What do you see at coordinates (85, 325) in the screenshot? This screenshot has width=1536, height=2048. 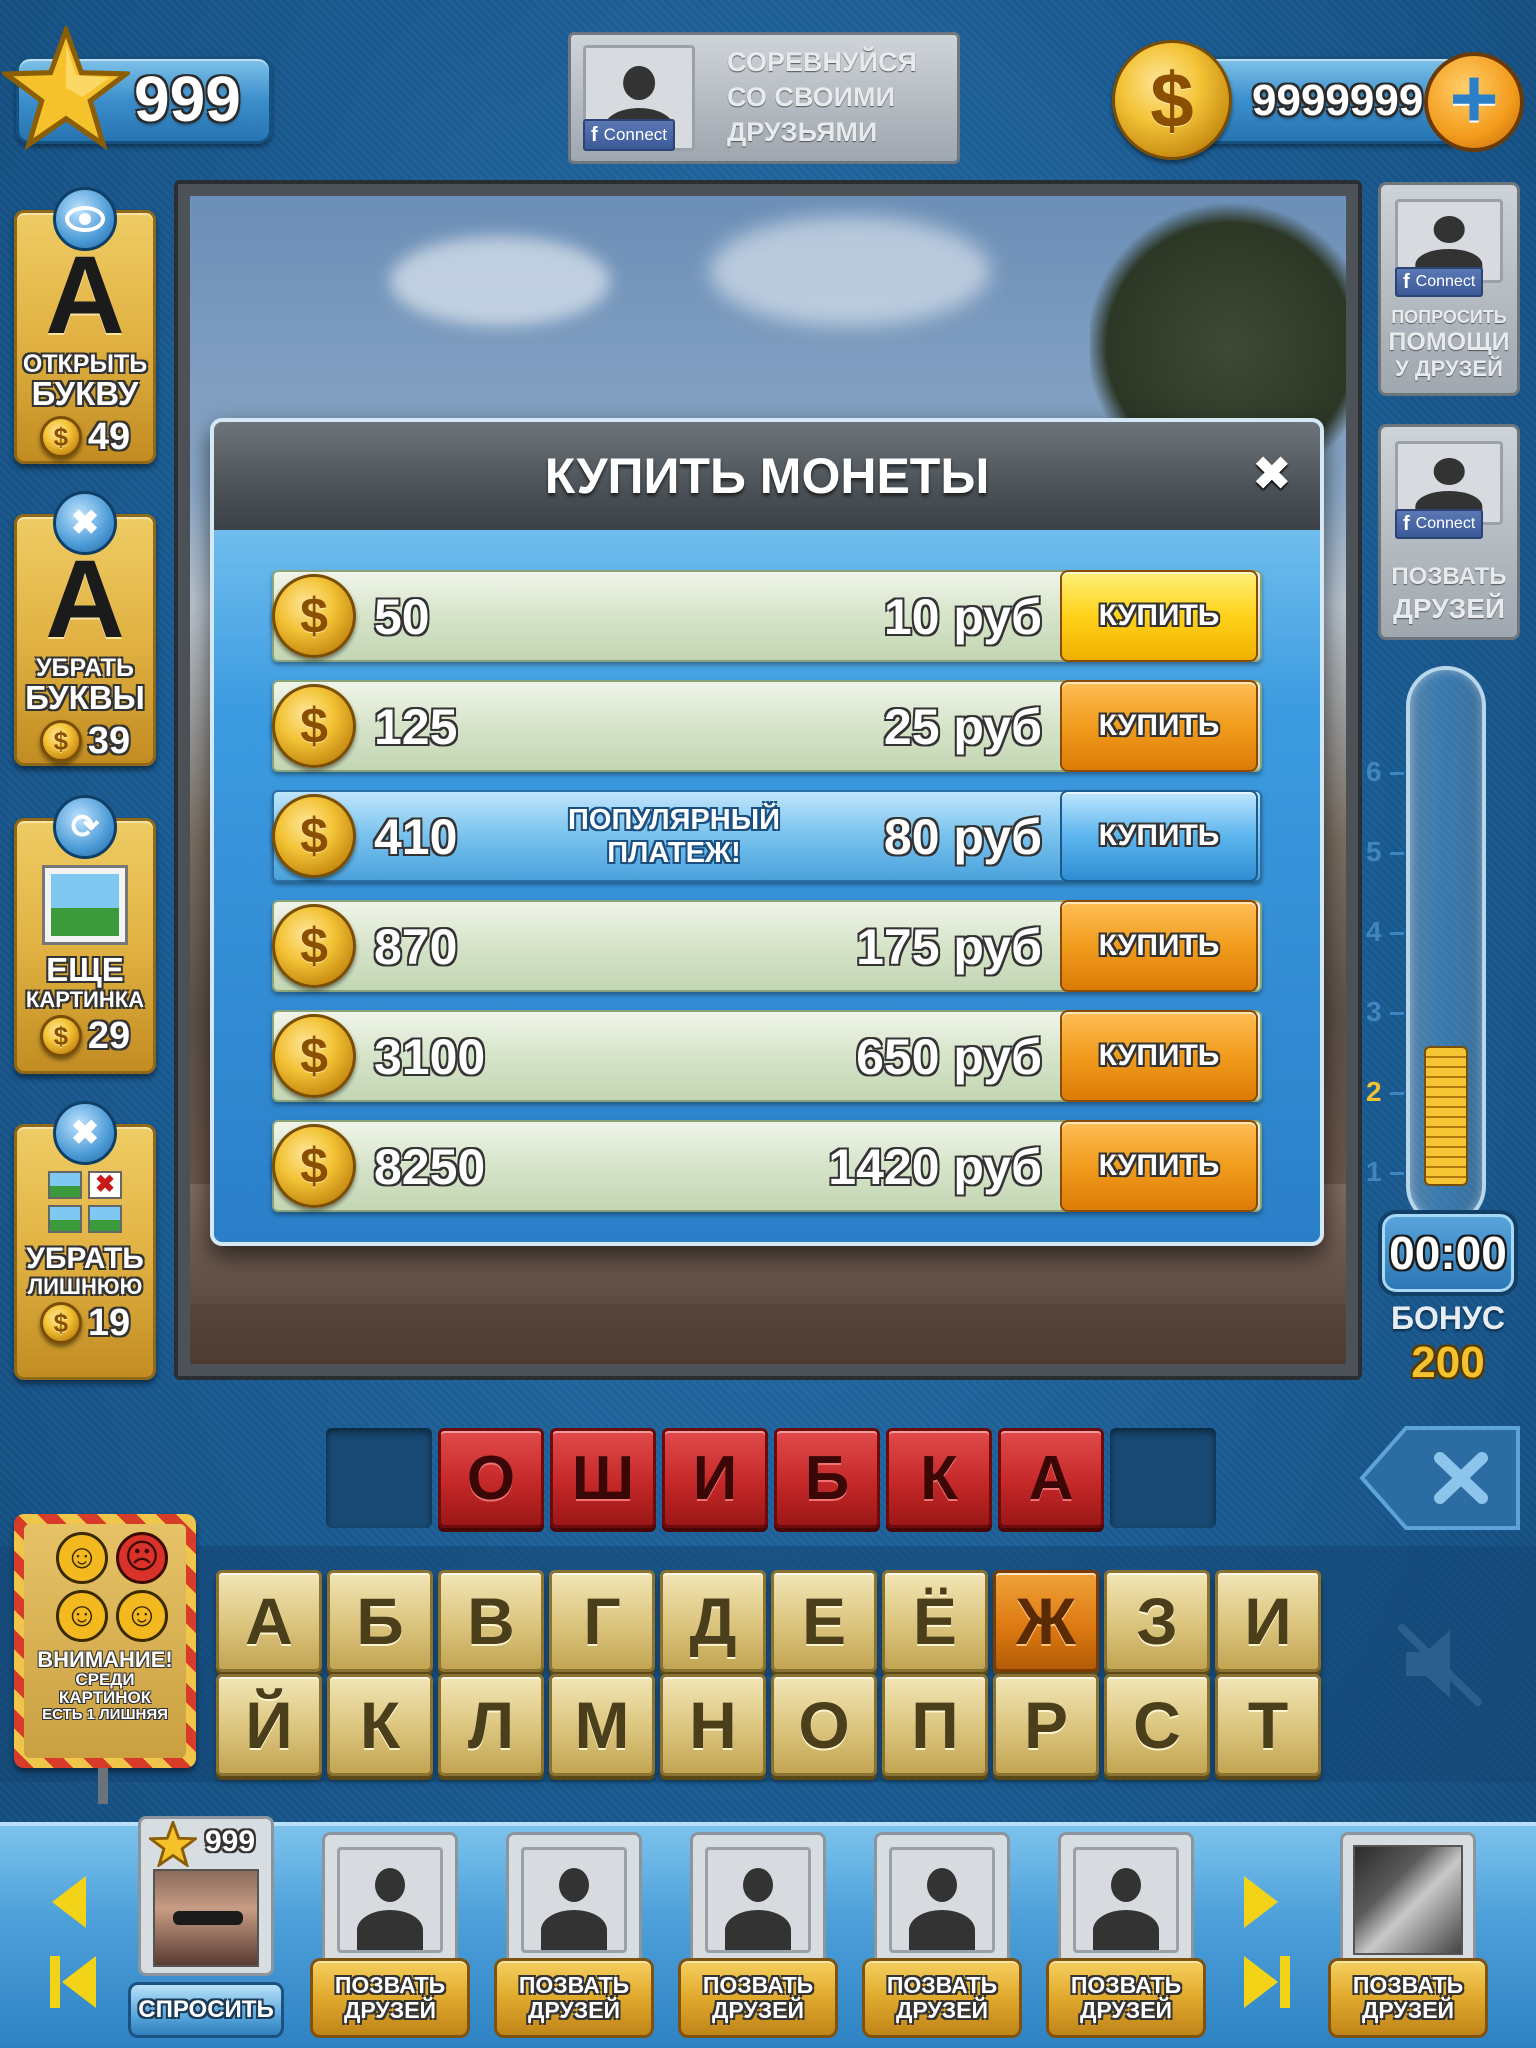 I see `hint-open-letter: A ОТКРЫТЬ БУКВУ $ 49` at bounding box center [85, 325].